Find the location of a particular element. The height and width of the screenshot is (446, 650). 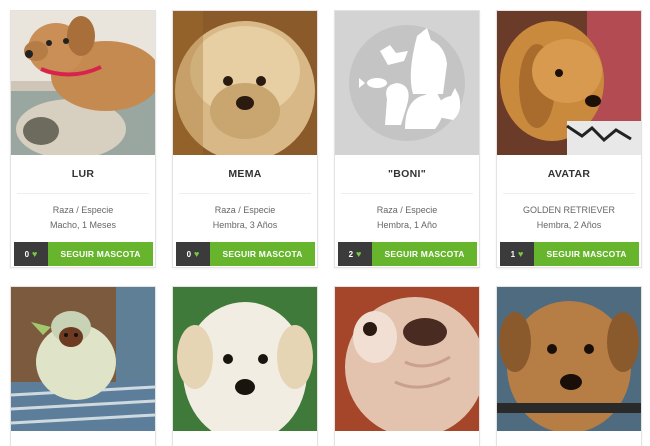

pets-silhouette-icon is located at coordinates (407, 83).